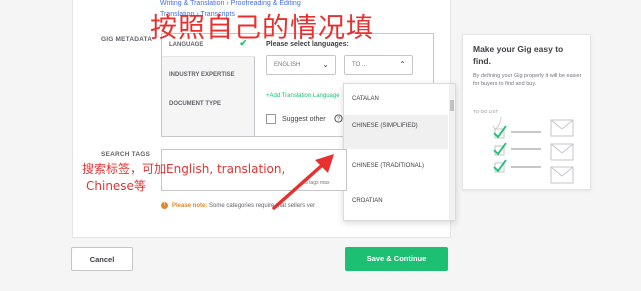 The image size is (641, 291). Describe the element at coordinates (303, 96) in the screenshot. I see `add-translation-language-link: +Add Translation Language` at that location.